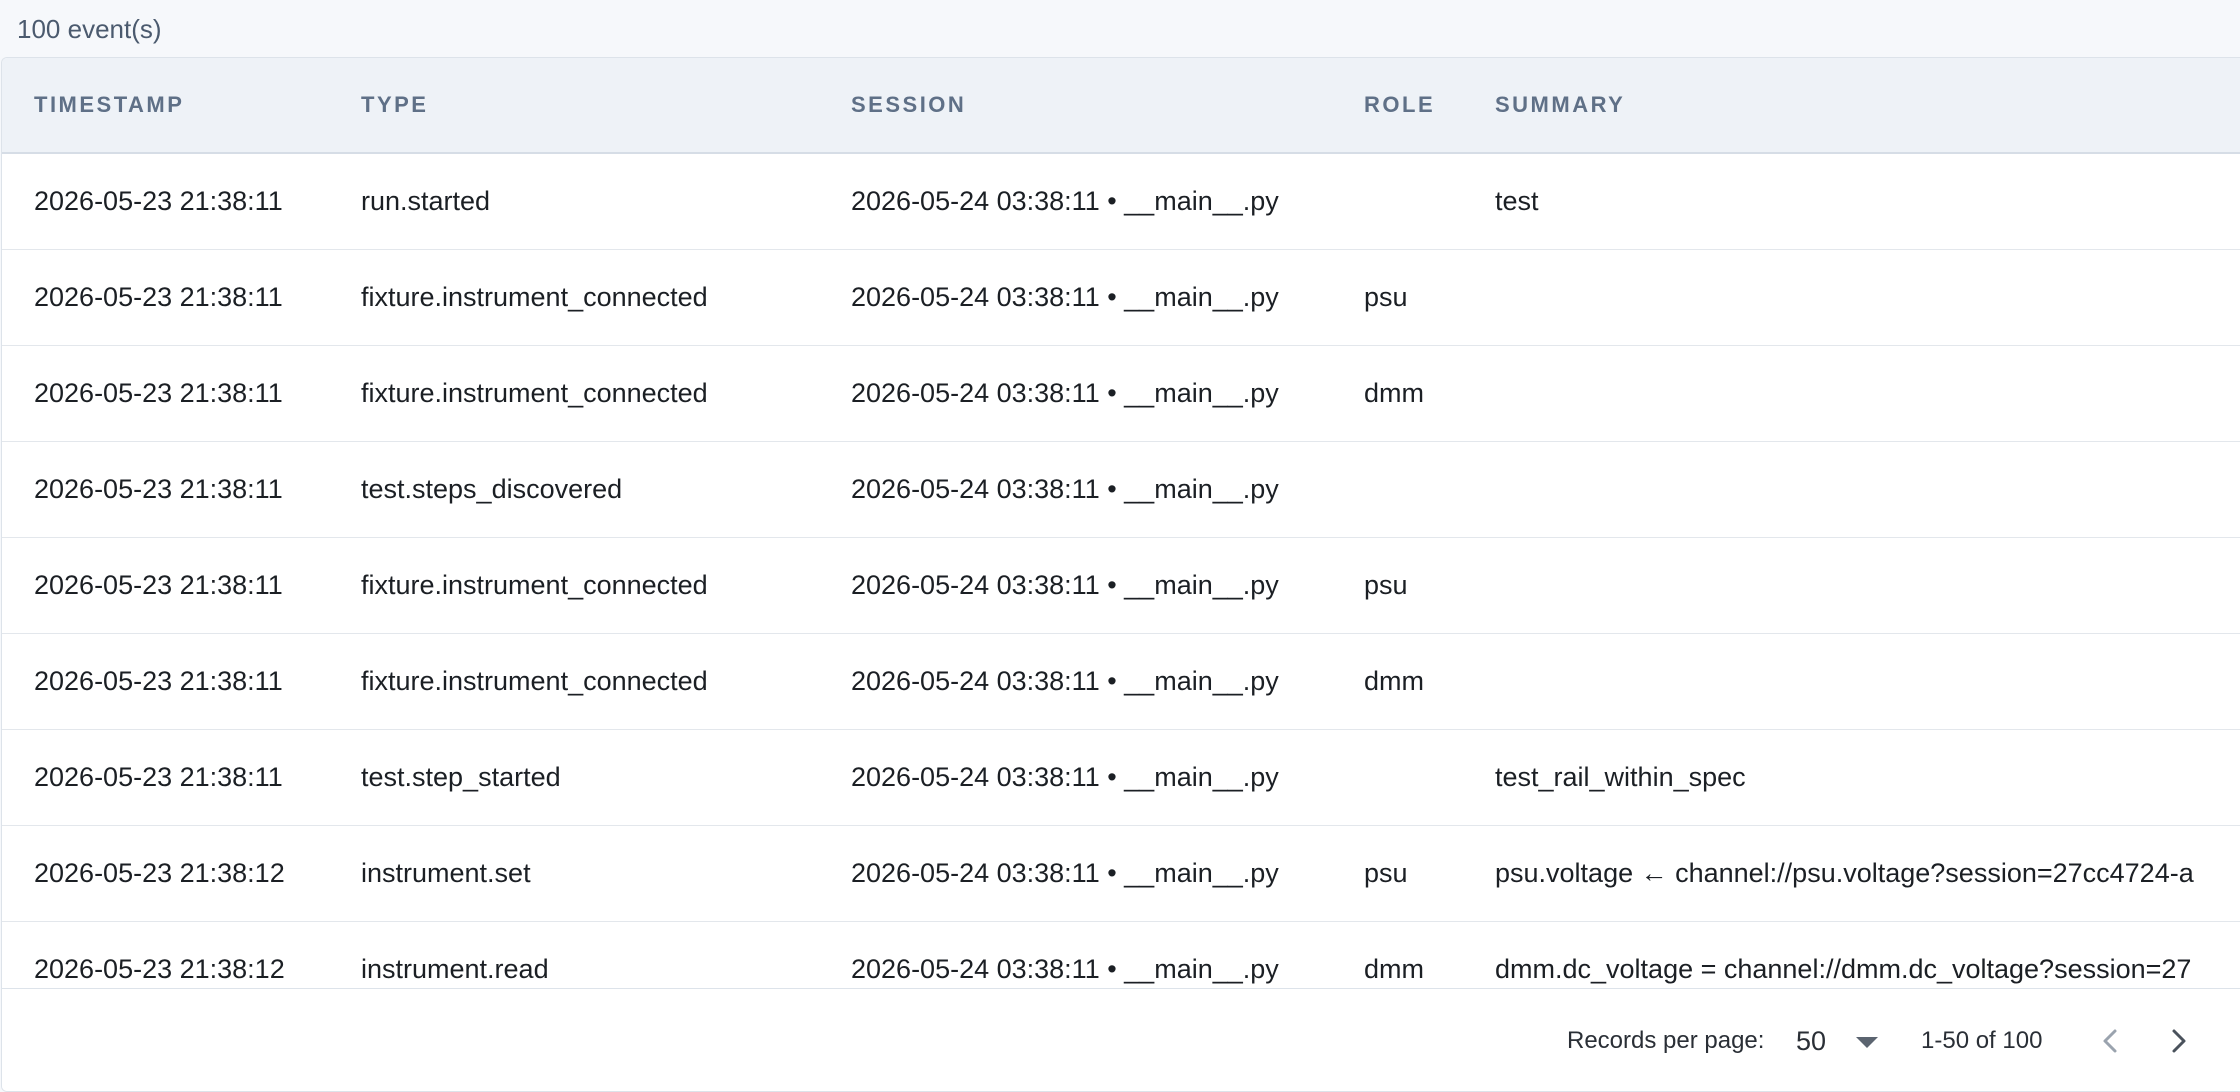 The image size is (2240, 1092). I want to click on next-page-button, so click(2178, 1041).